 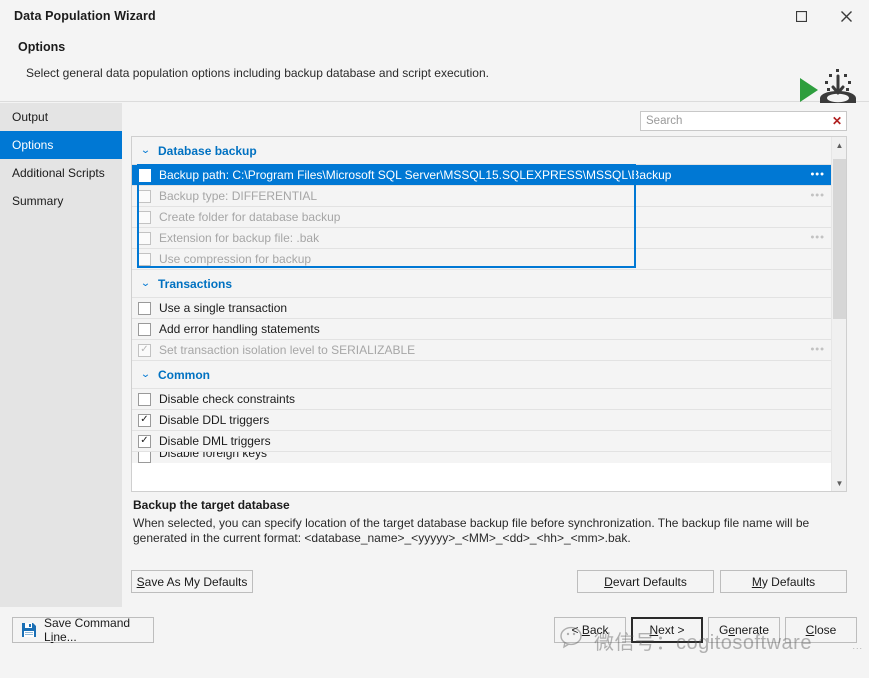 I want to click on save-as-my-defaults-button-label: Save As My Defaults, so click(x=192, y=581).